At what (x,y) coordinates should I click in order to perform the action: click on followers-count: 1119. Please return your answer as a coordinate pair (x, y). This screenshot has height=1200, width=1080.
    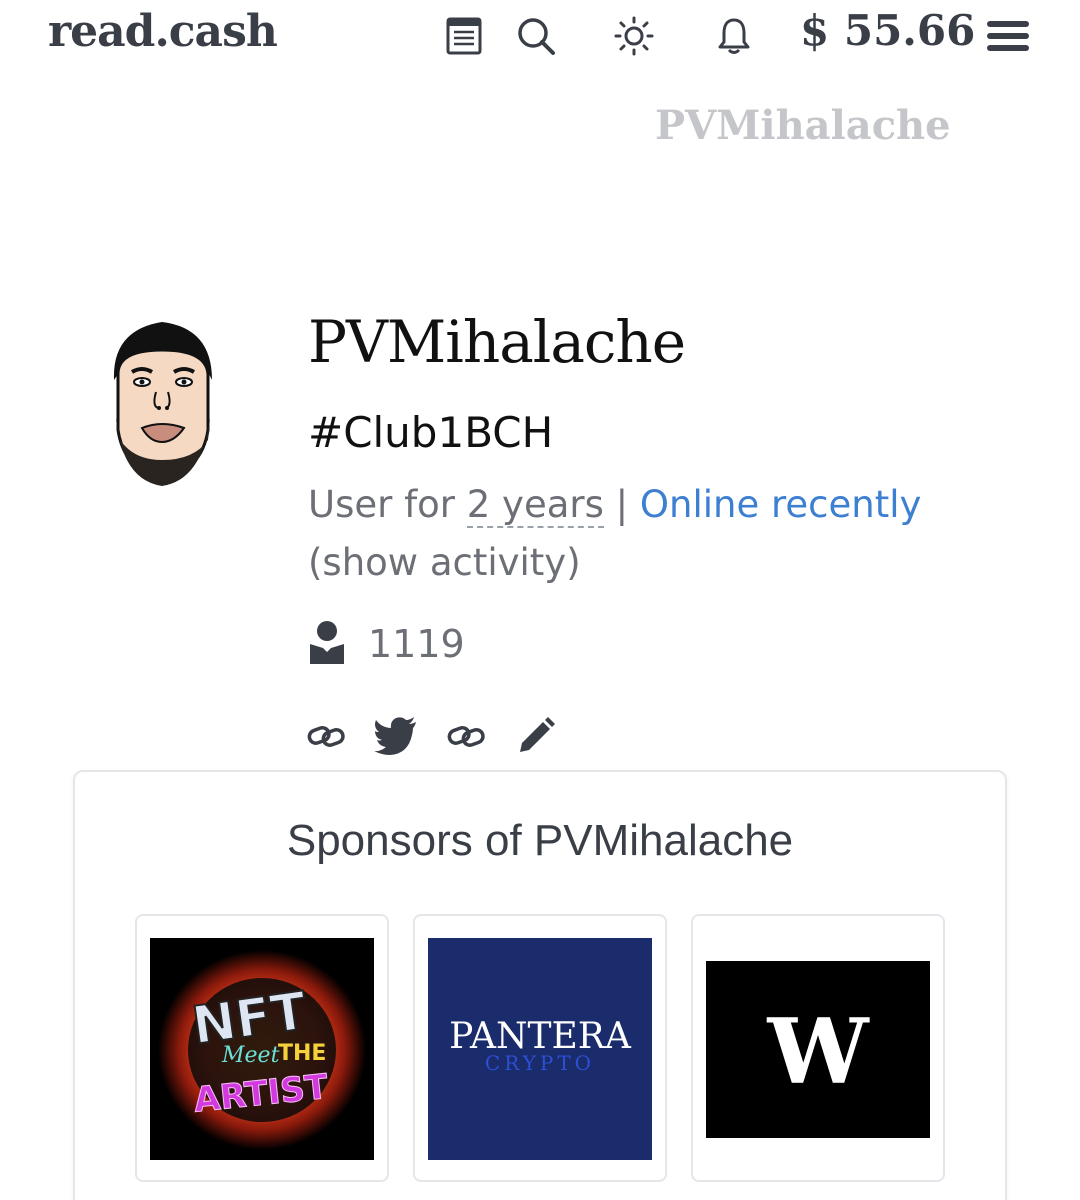
    Looking at the image, I should click on (386, 644).